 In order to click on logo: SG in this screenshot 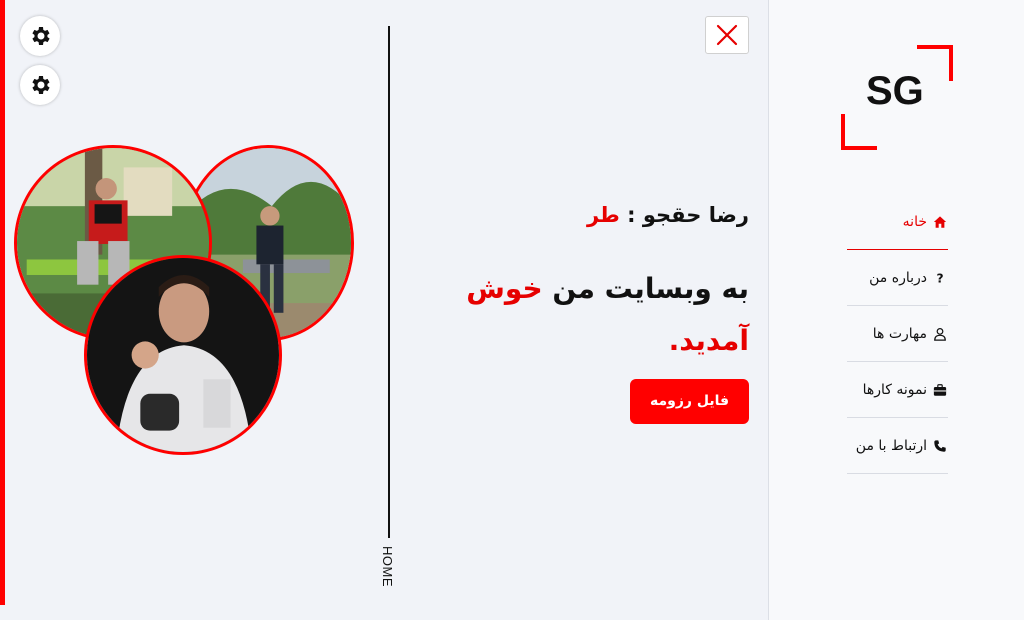, I will do `click(897, 97)`.